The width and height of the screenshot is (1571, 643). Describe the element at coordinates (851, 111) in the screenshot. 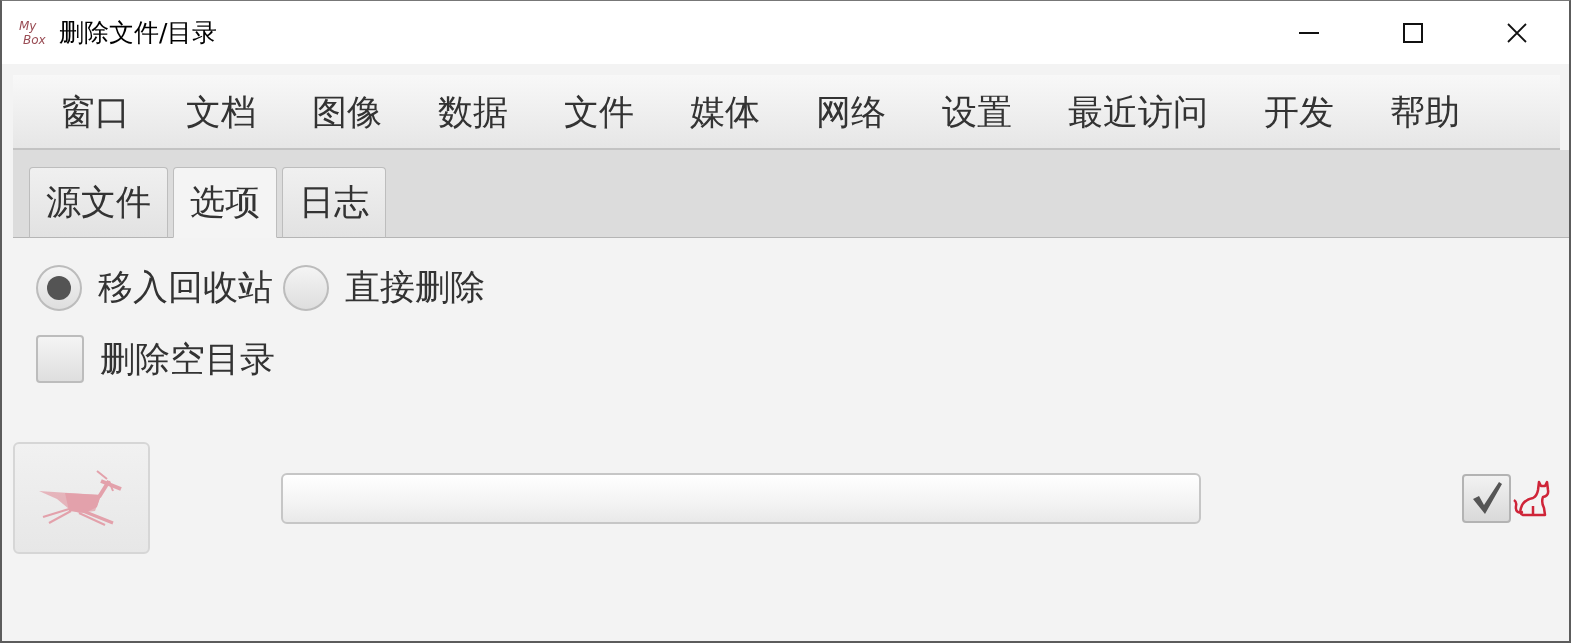

I see `menu-item: 网络` at that location.